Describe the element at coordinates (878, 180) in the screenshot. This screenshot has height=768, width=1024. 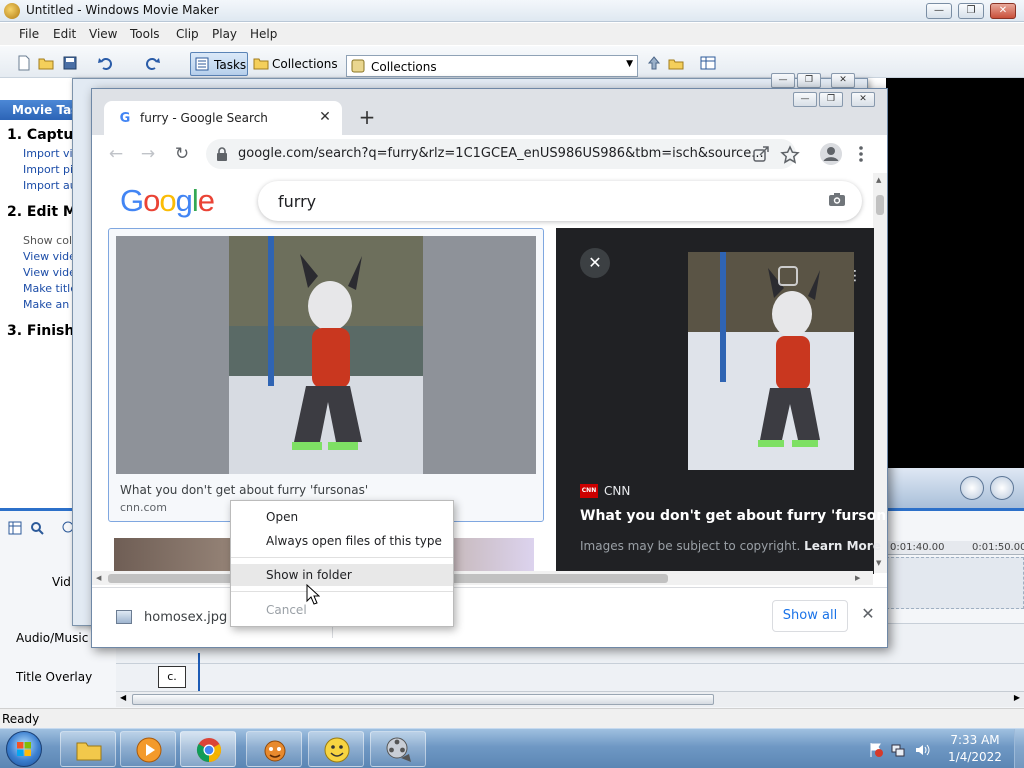
I see `scroll-up-icon: ▲` at that location.